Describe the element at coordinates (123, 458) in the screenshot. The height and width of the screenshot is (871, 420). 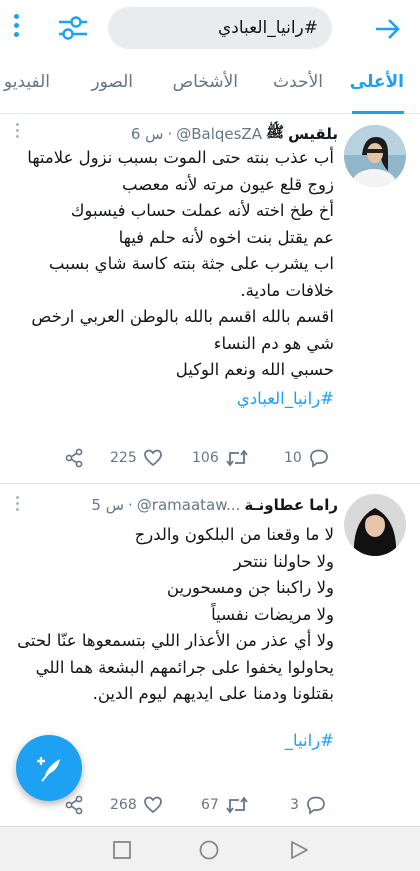
I see `like-count: 225` at that location.